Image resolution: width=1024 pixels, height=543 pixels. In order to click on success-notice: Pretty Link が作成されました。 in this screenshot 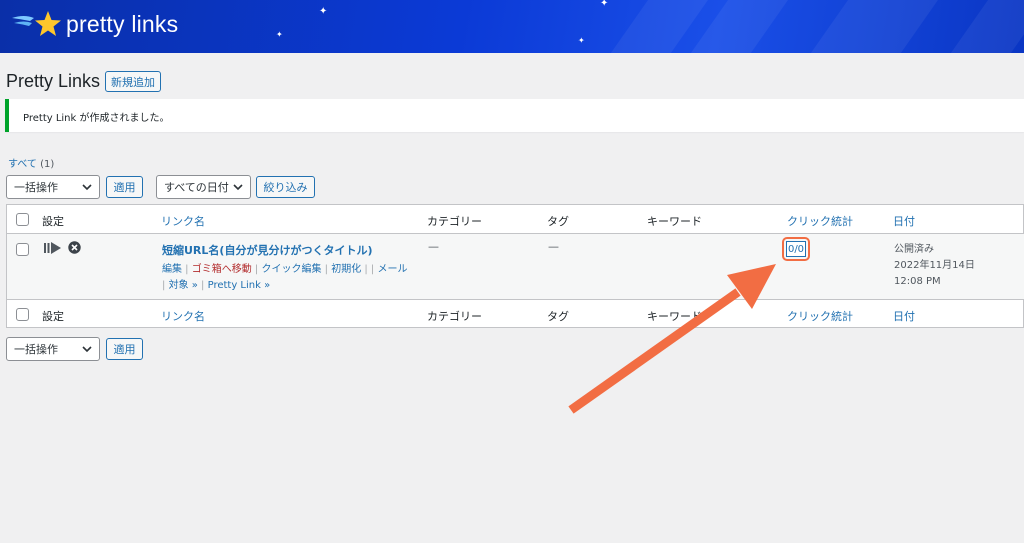, I will do `click(514, 115)`.